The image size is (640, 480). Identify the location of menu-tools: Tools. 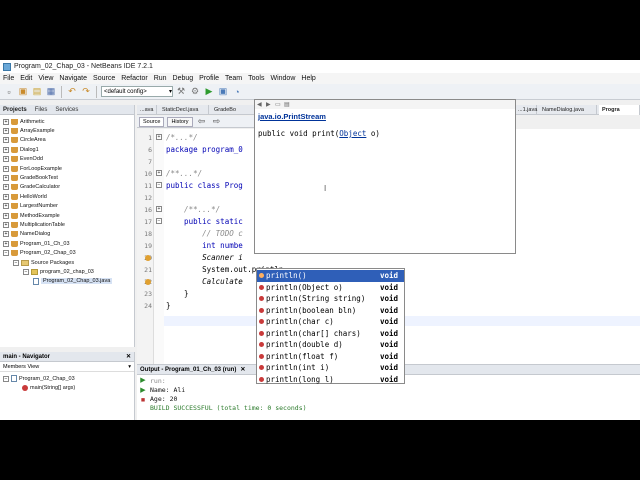
(256, 78).